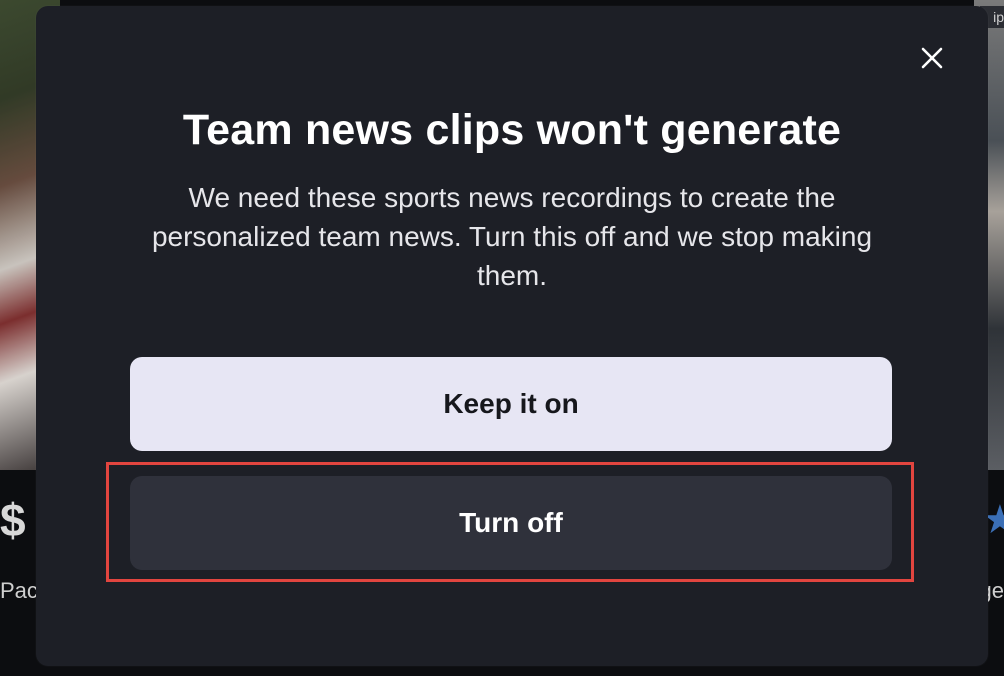 This screenshot has width=1004, height=676. I want to click on team-logo-icon: $, so click(13, 520).